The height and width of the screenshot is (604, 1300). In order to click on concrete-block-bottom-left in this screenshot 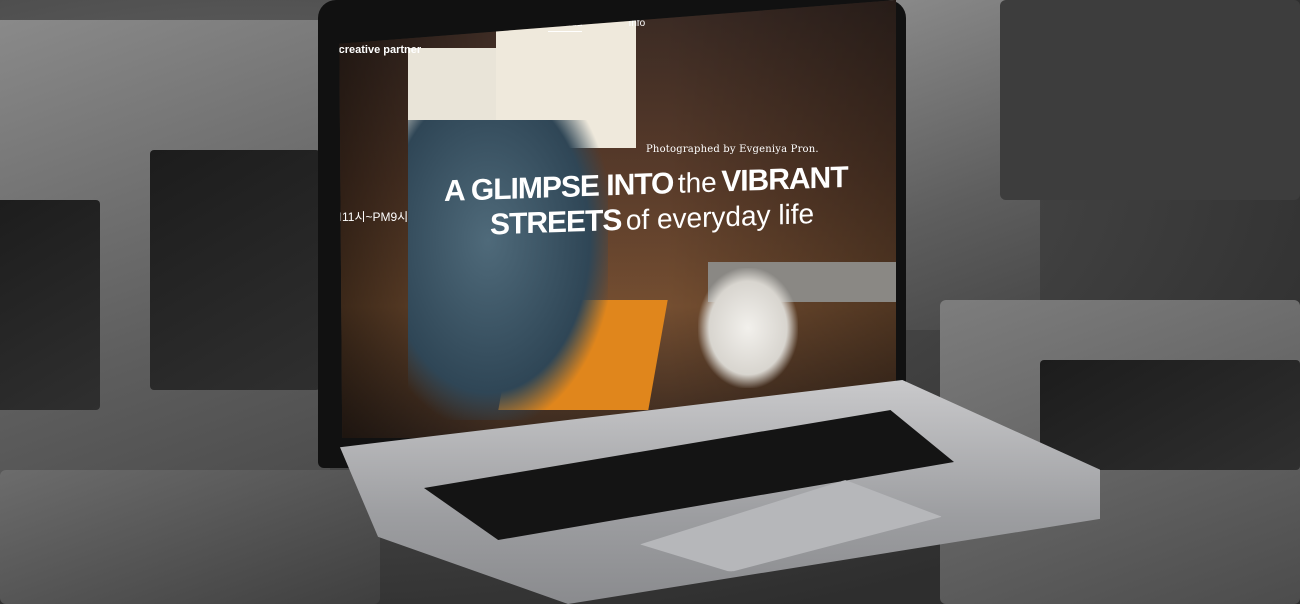, I will do `click(190, 537)`.